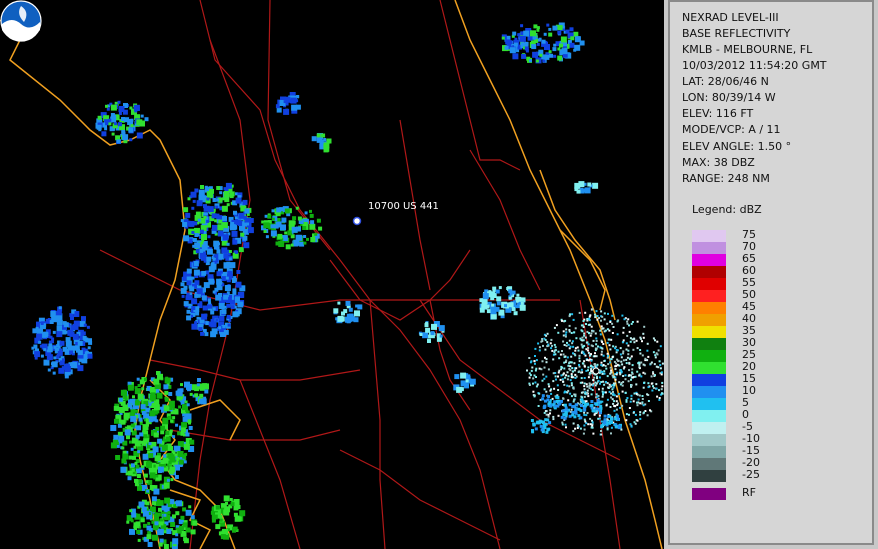  Describe the element at coordinates (377, 424) in the screenshot. I see `road` at that location.